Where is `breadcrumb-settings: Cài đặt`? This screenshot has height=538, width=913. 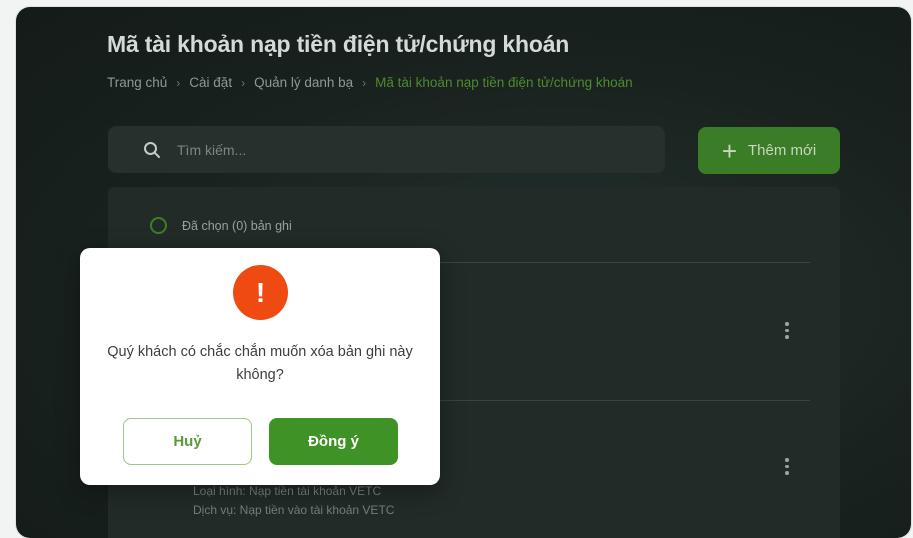
breadcrumb-settings: Cài đặt is located at coordinates (210, 82).